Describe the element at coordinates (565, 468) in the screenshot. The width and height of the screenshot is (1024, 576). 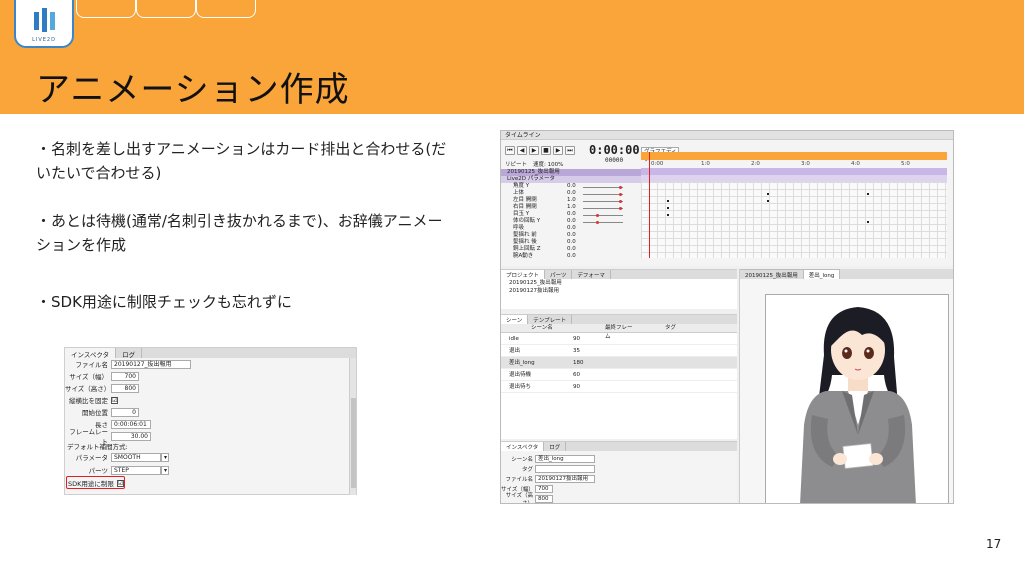
I see `tag-field` at that location.